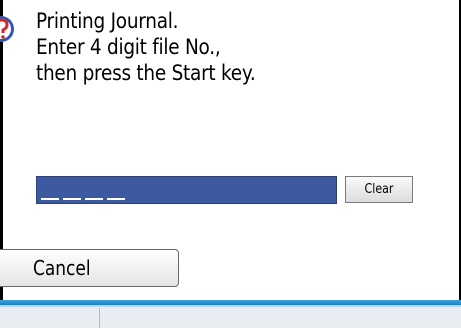 This screenshot has width=461, height=328. I want to click on message-line: Printing Journal., so click(107, 21).